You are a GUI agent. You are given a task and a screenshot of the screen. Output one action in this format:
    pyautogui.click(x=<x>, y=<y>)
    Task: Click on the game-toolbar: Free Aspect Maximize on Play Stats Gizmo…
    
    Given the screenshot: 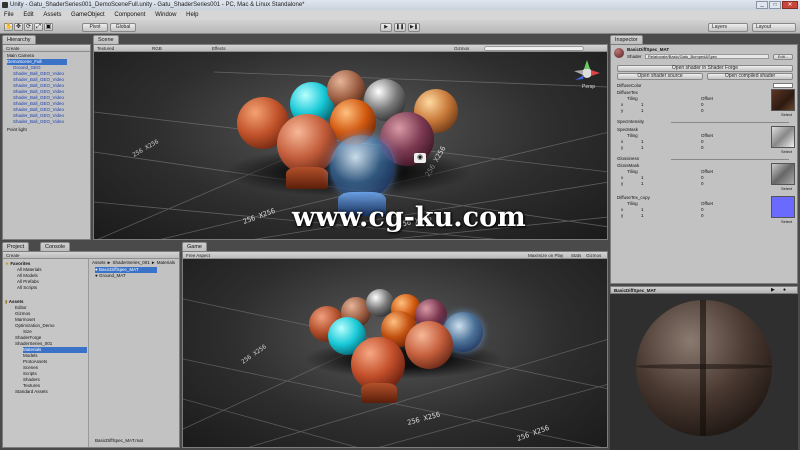 What is the action you would take?
    pyautogui.click(x=395, y=255)
    